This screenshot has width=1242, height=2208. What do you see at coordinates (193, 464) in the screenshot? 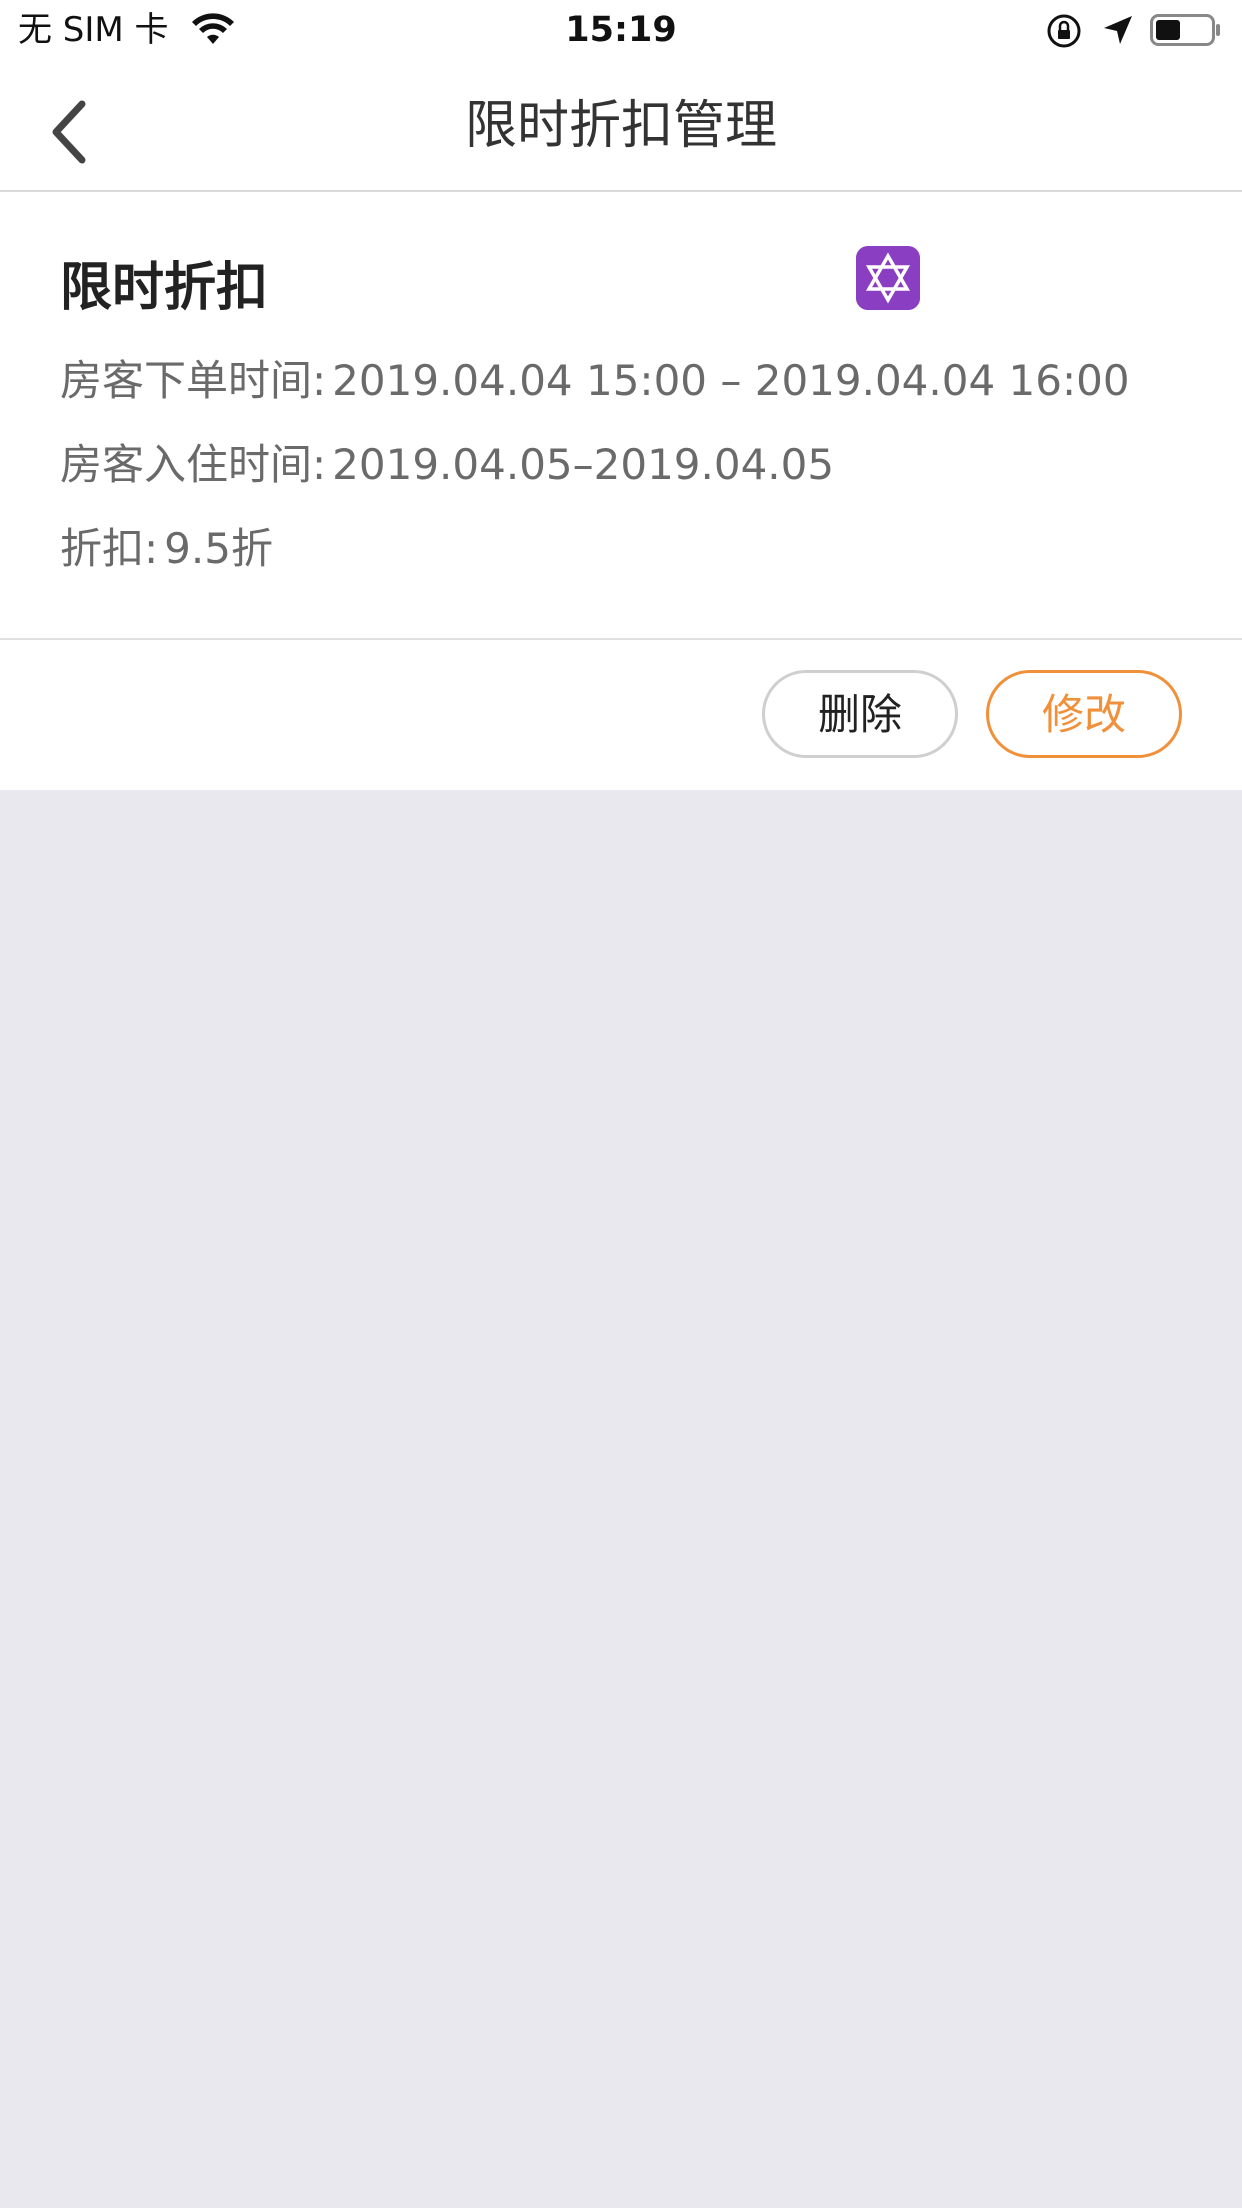
I see `checkin-time-label: 房客入住时间:` at bounding box center [193, 464].